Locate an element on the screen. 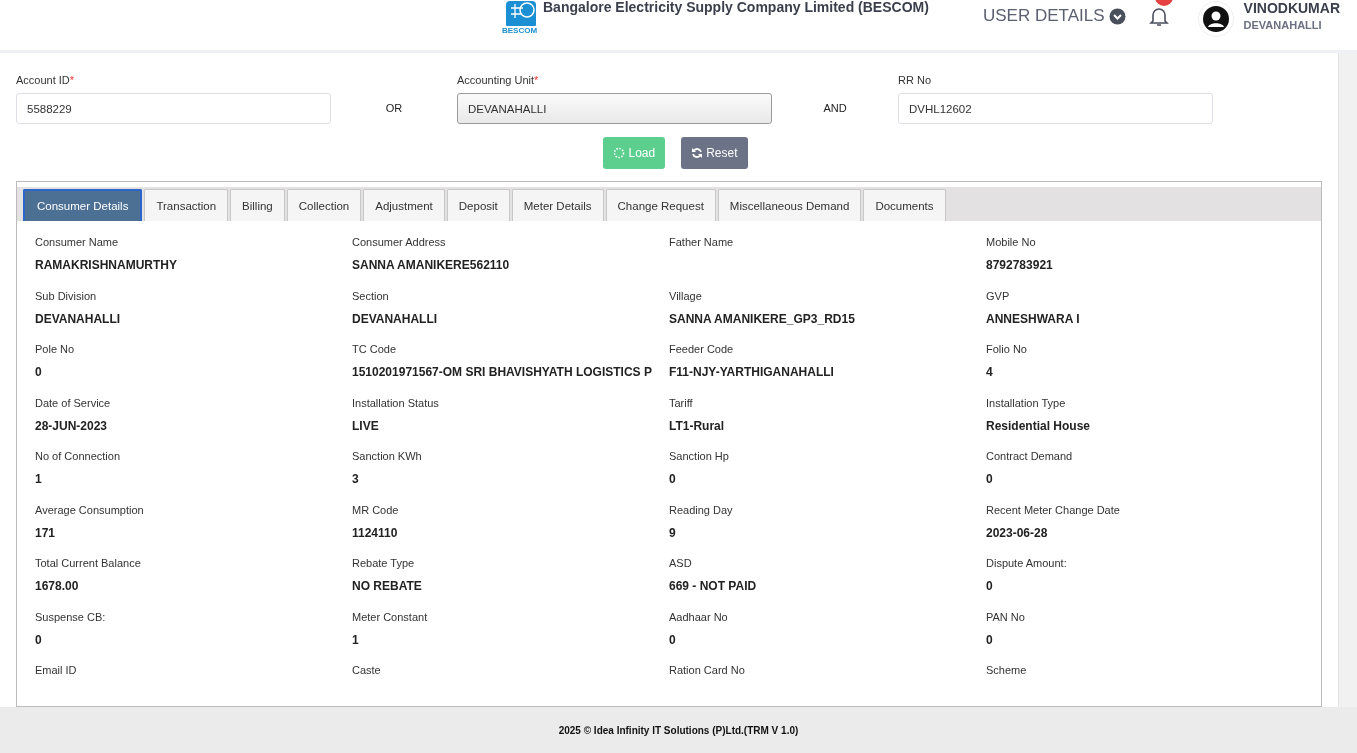 The image size is (1357, 753). detail-label: Folio No is located at coordinates (1007, 349).